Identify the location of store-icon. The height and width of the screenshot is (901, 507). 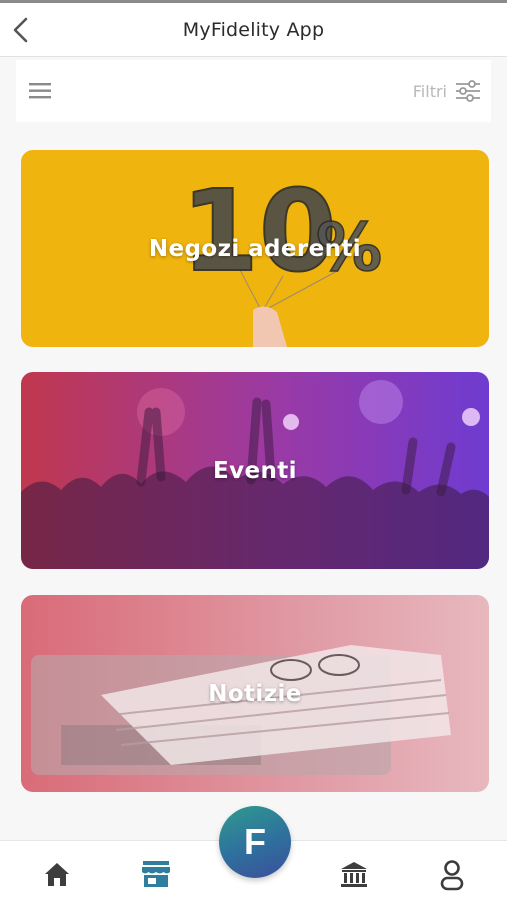
(156, 874).